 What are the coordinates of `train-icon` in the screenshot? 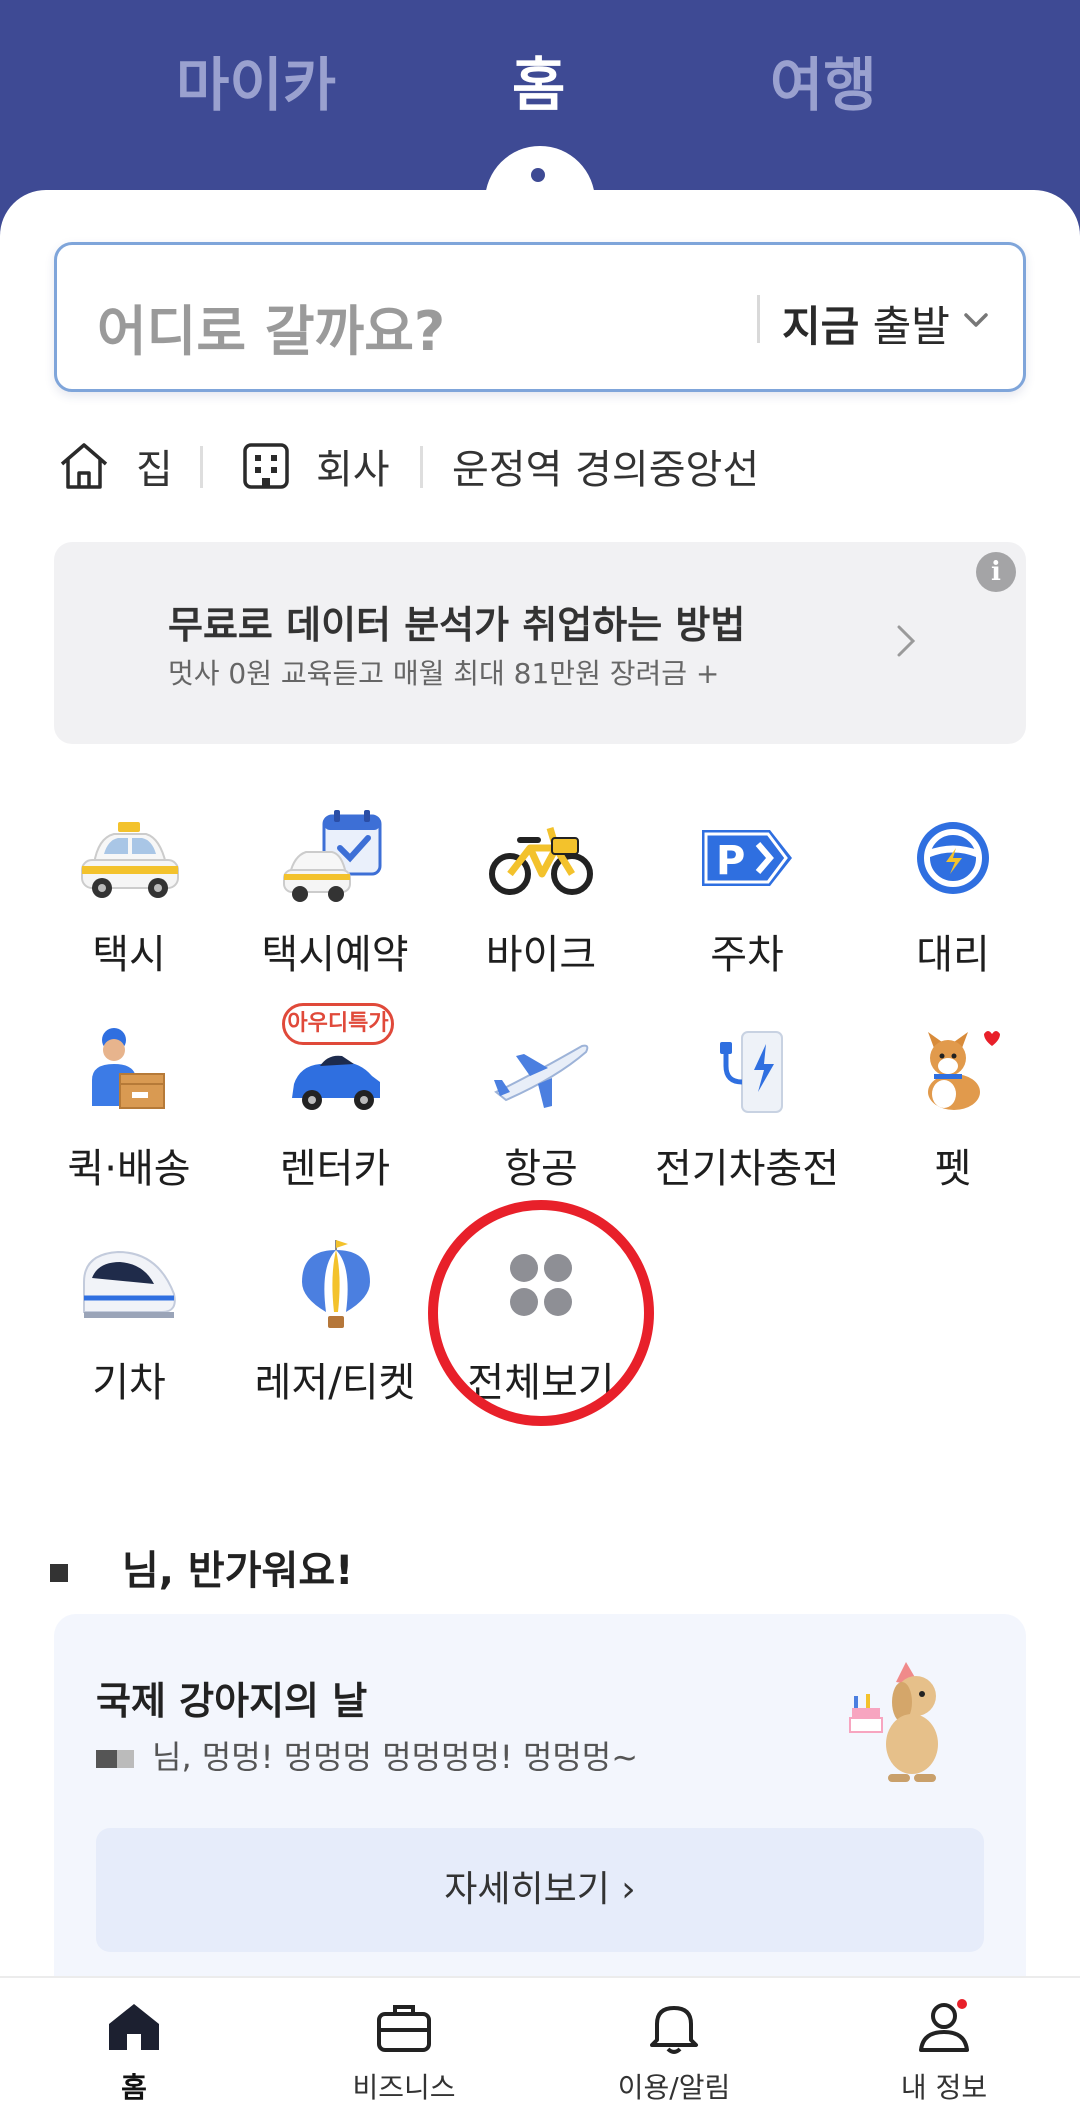 It's located at (129, 1284).